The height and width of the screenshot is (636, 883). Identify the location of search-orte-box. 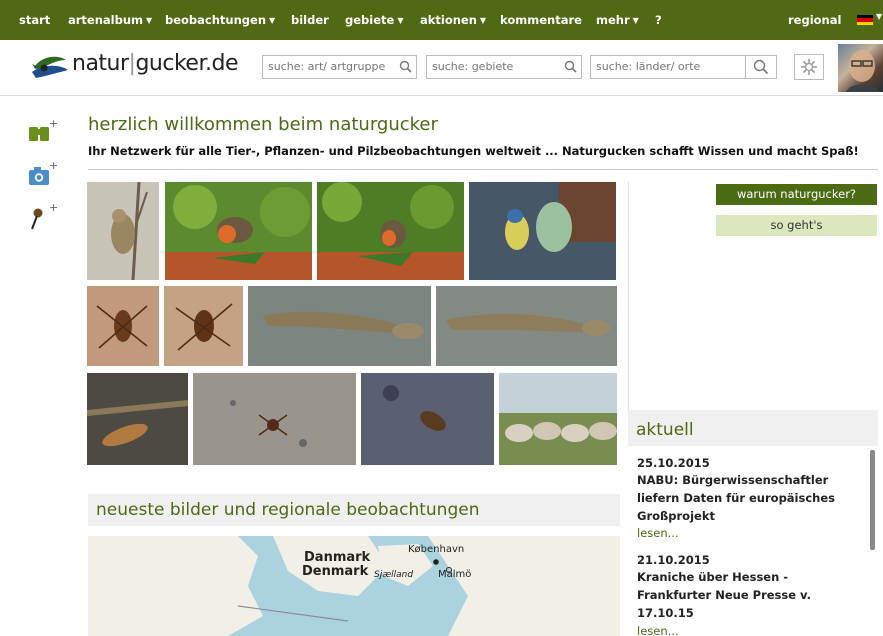
(683, 67).